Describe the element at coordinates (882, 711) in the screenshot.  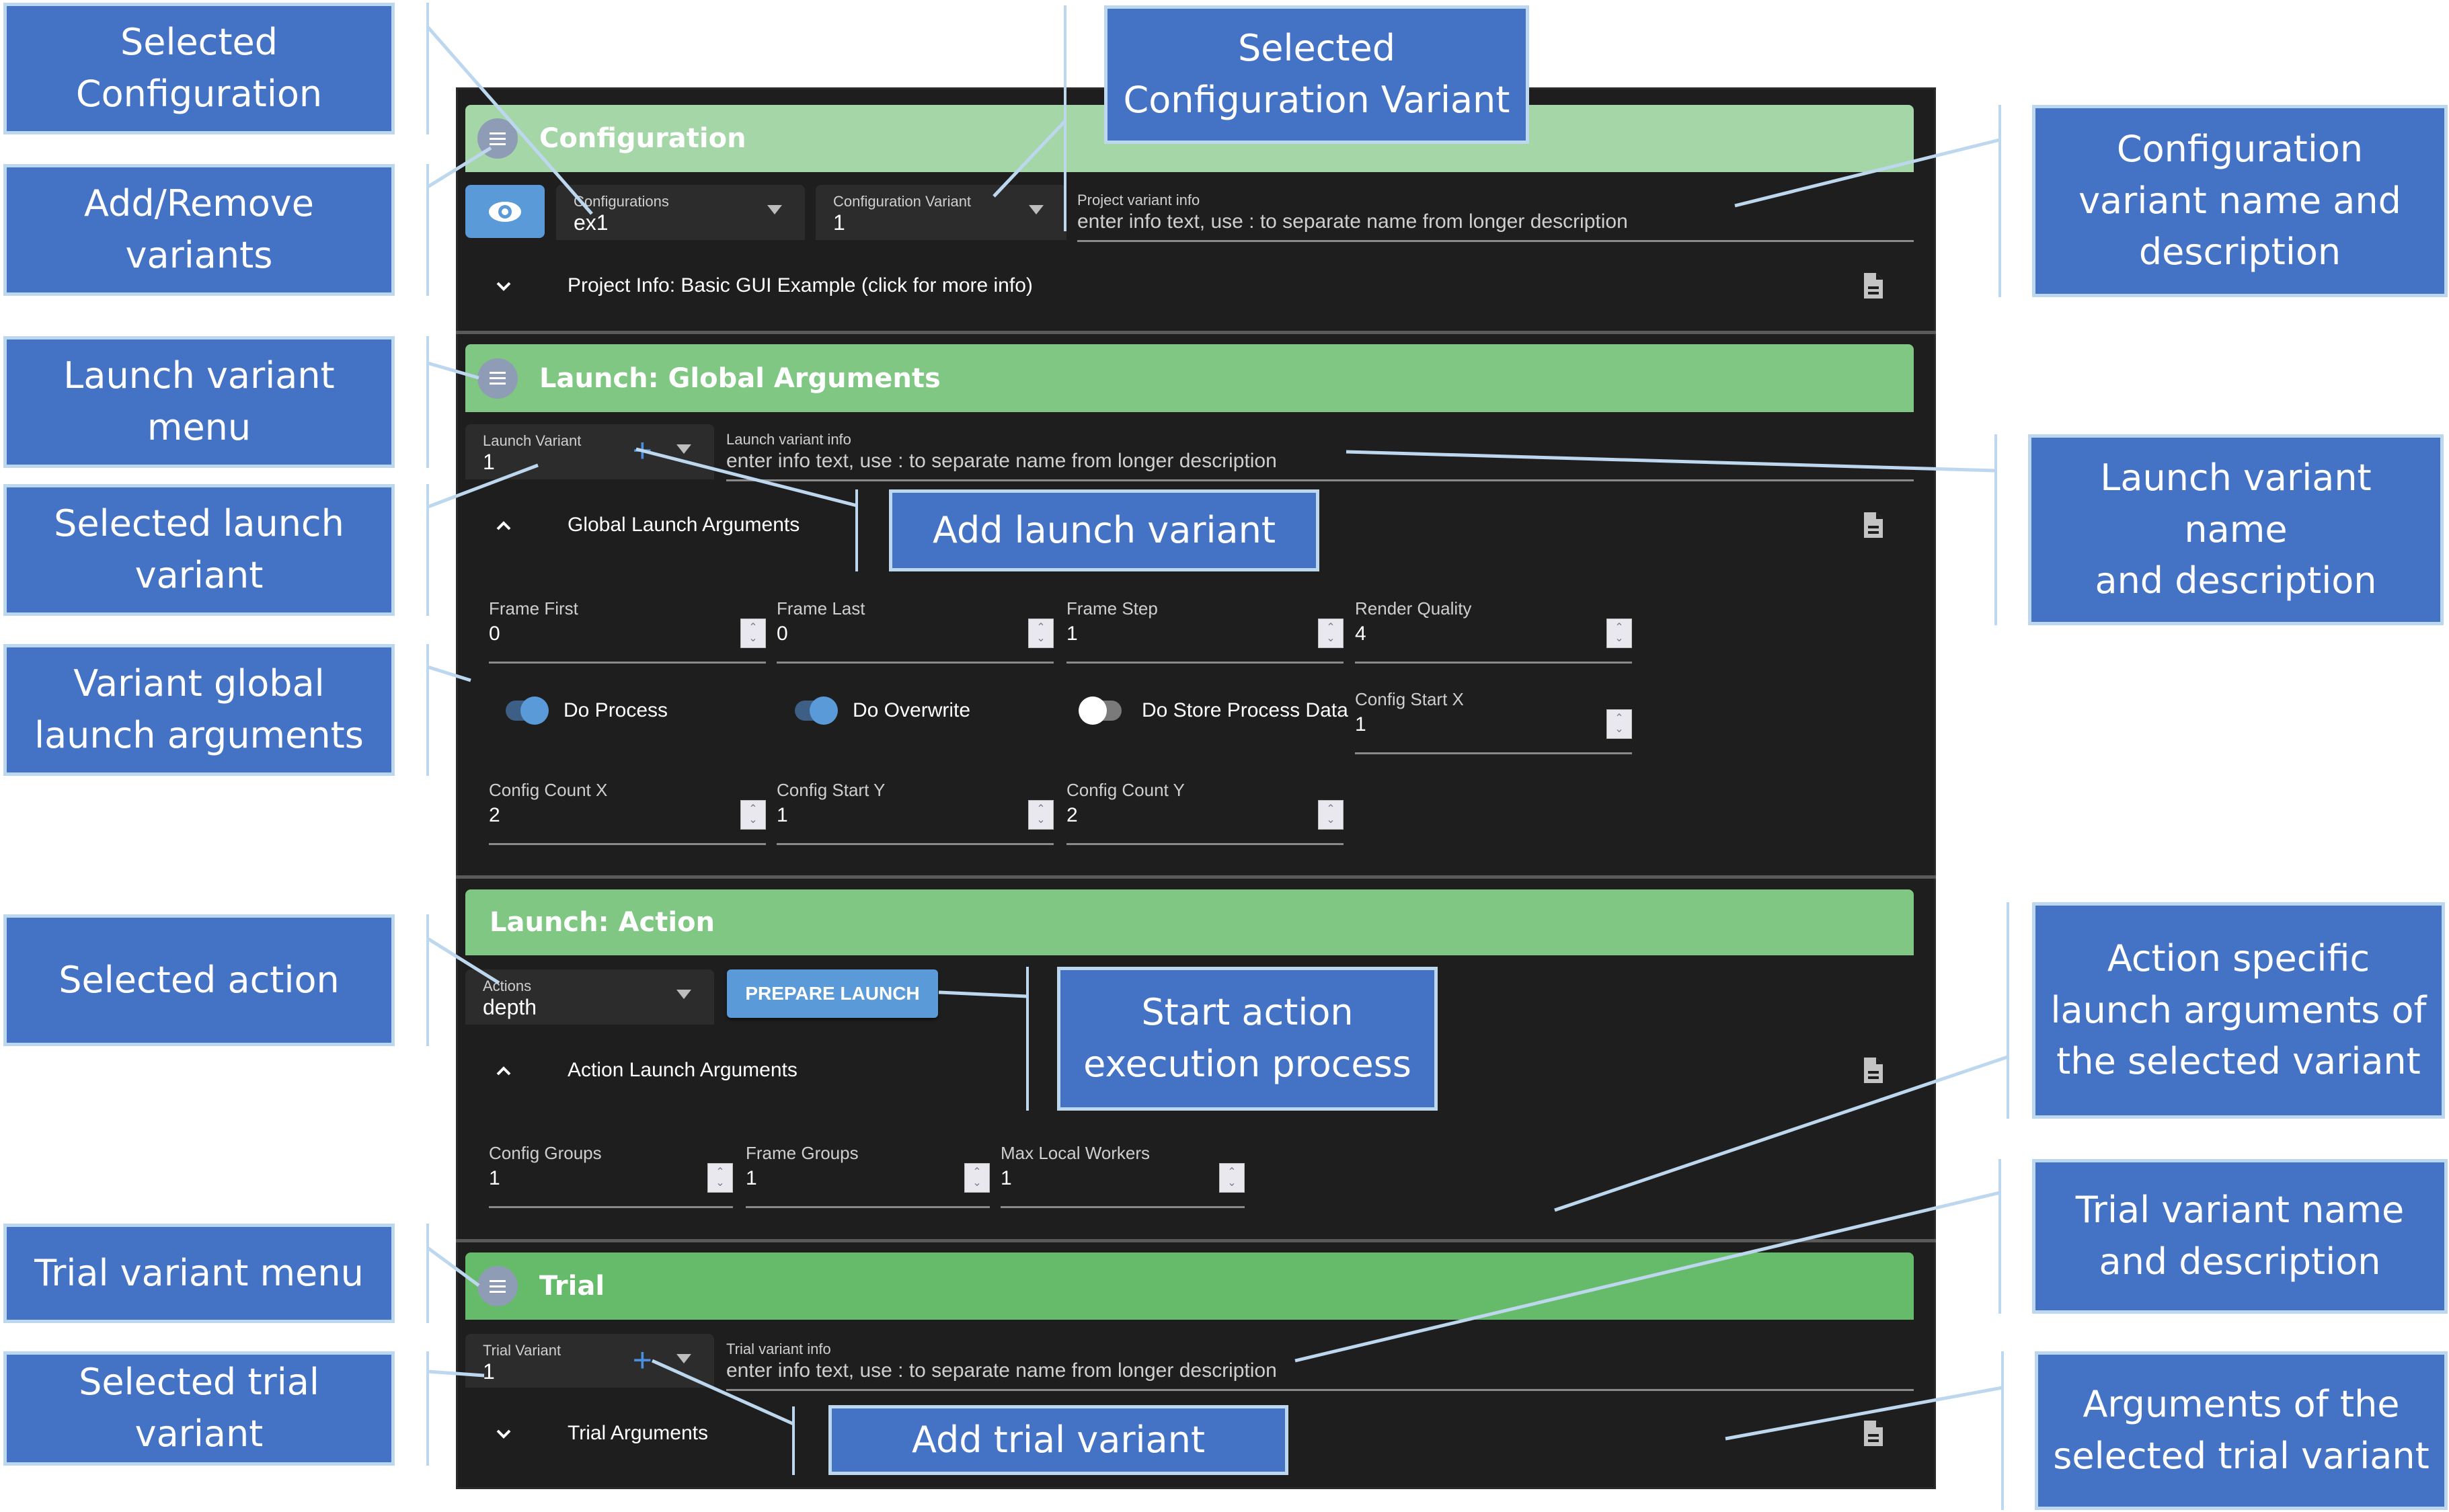
I see `do-overwrite-toggle: Do Overwrite` at that location.